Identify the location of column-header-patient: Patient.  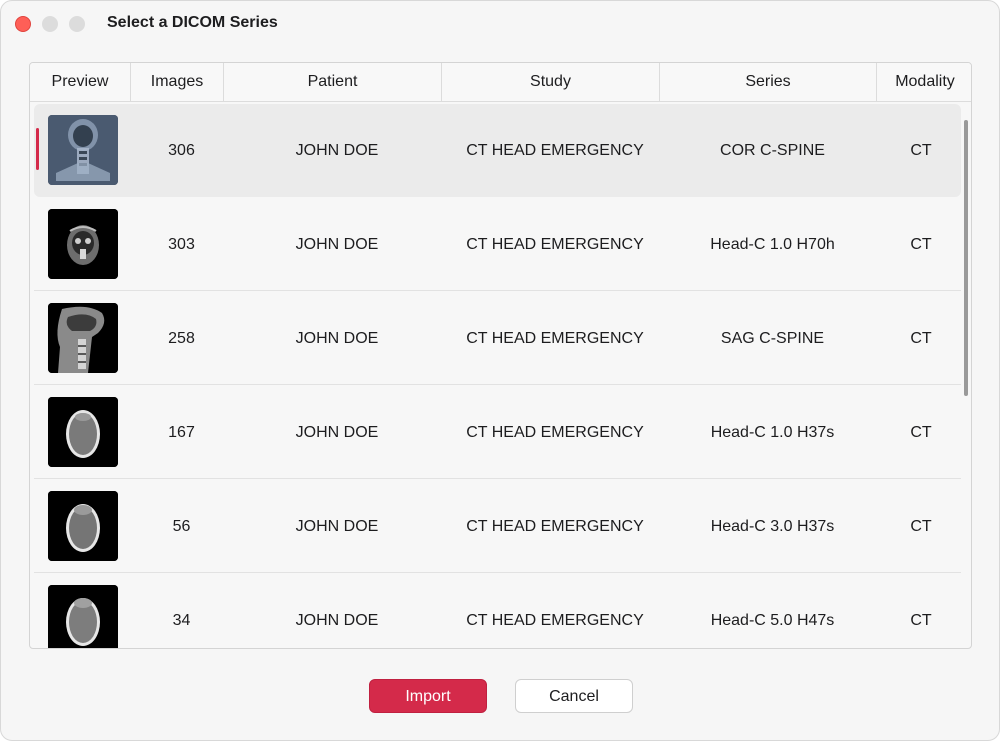
(333, 82).